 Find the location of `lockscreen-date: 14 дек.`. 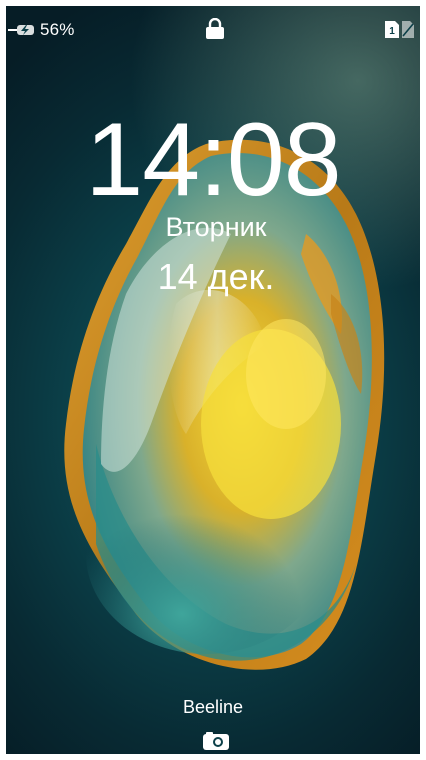

lockscreen-date: 14 дек. is located at coordinates (216, 276).